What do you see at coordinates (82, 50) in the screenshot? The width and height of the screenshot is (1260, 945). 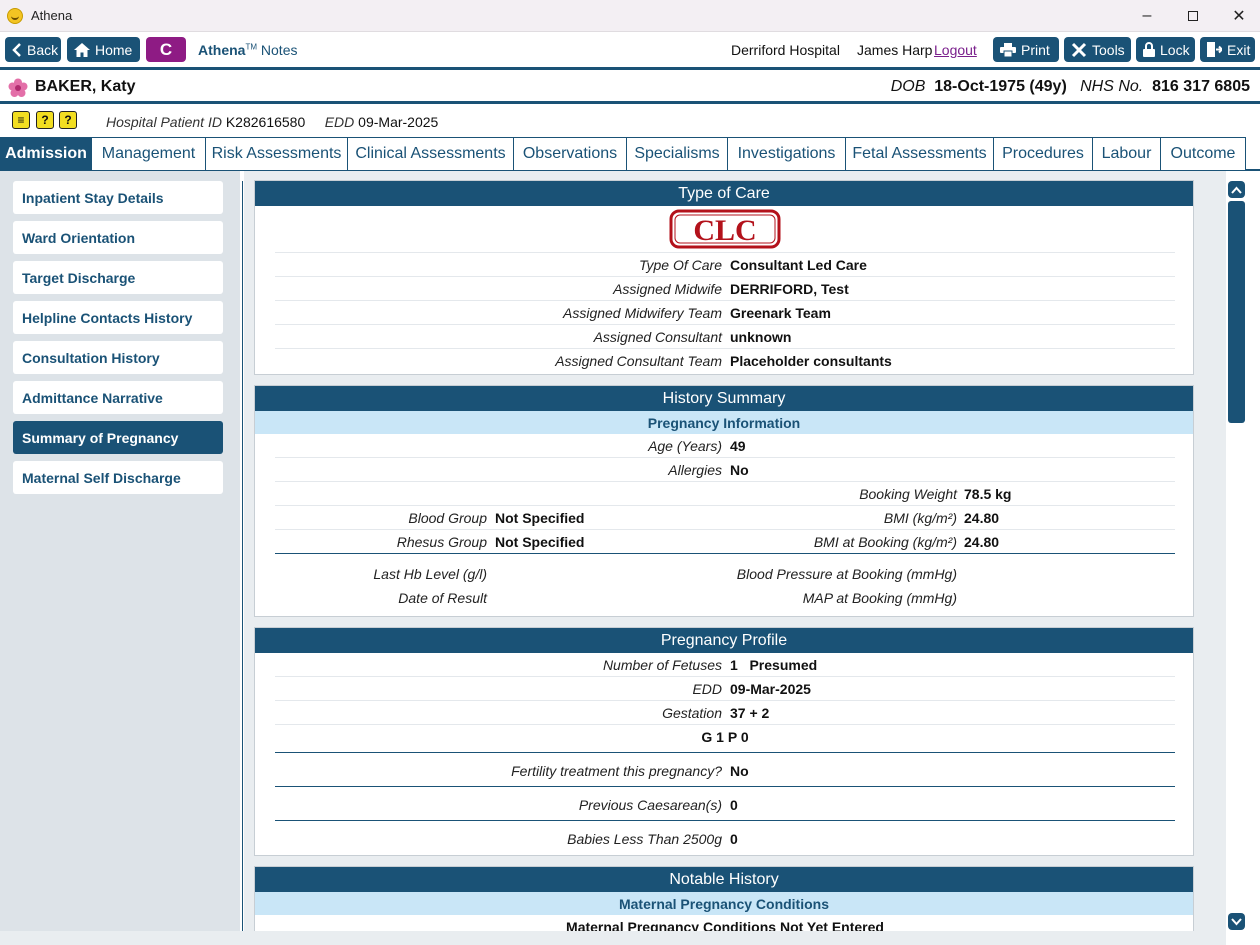 I see `home-icon` at bounding box center [82, 50].